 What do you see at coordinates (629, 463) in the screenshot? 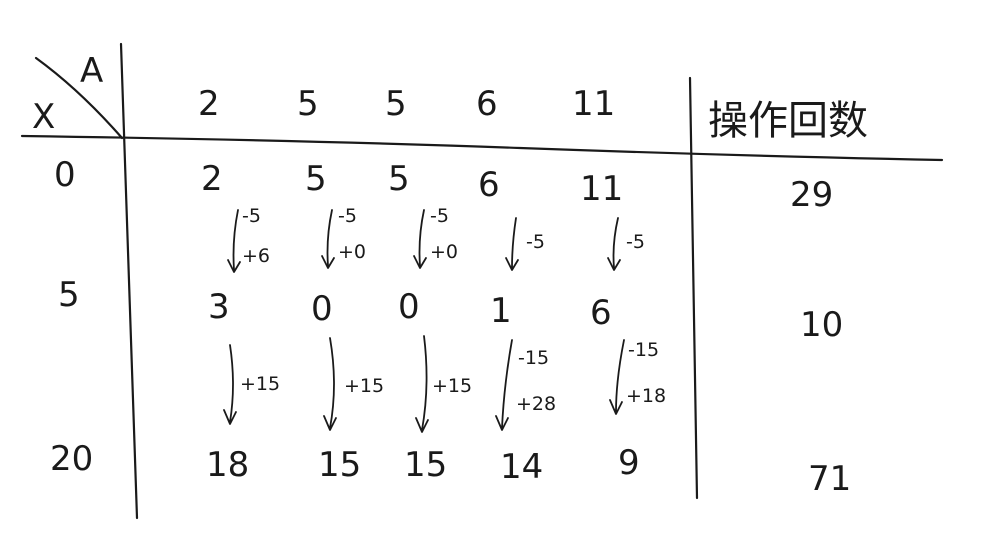
I see `cell-value: 9` at bounding box center [629, 463].